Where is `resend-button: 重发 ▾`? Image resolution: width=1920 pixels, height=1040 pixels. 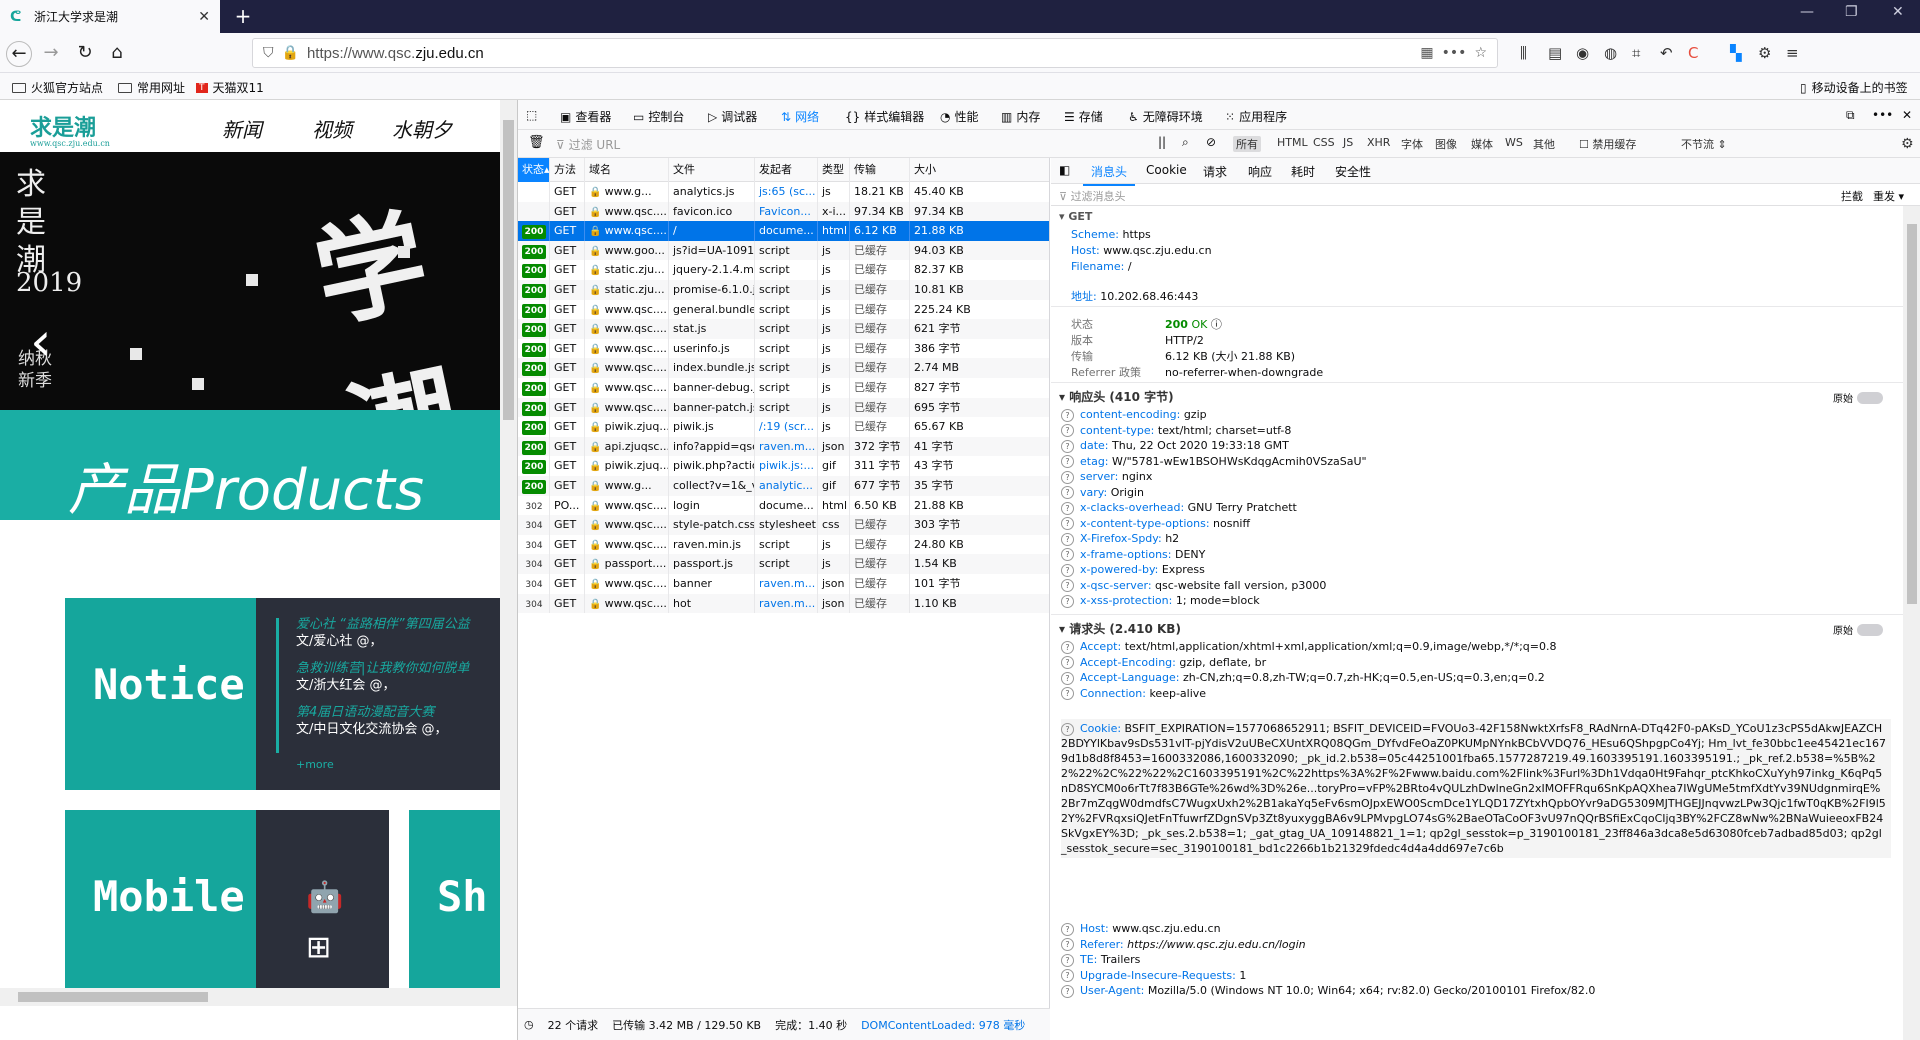 resend-button: 重发 ▾ is located at coordinates (1888, 196).